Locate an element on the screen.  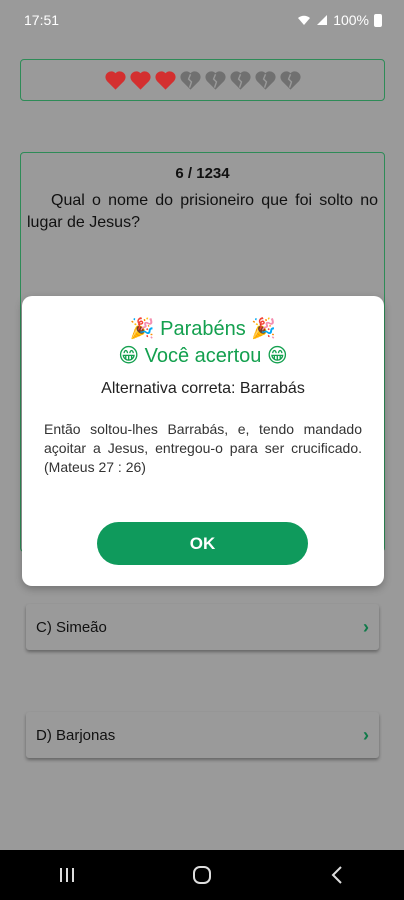
answer-label: C) Simeão is located at coordinates (71, 627).